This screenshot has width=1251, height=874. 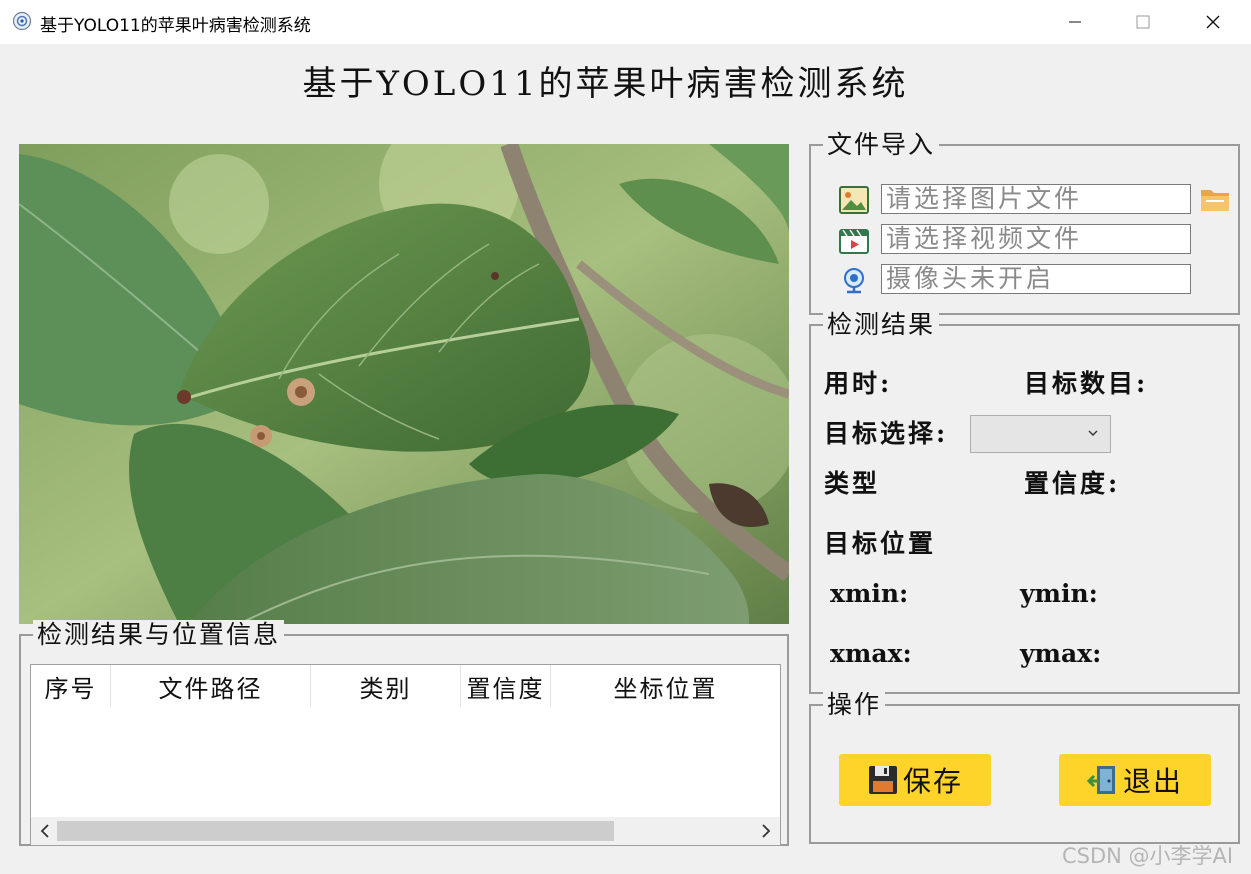 I want to click on exit-button: 退出, so click(x=1135, y=780).